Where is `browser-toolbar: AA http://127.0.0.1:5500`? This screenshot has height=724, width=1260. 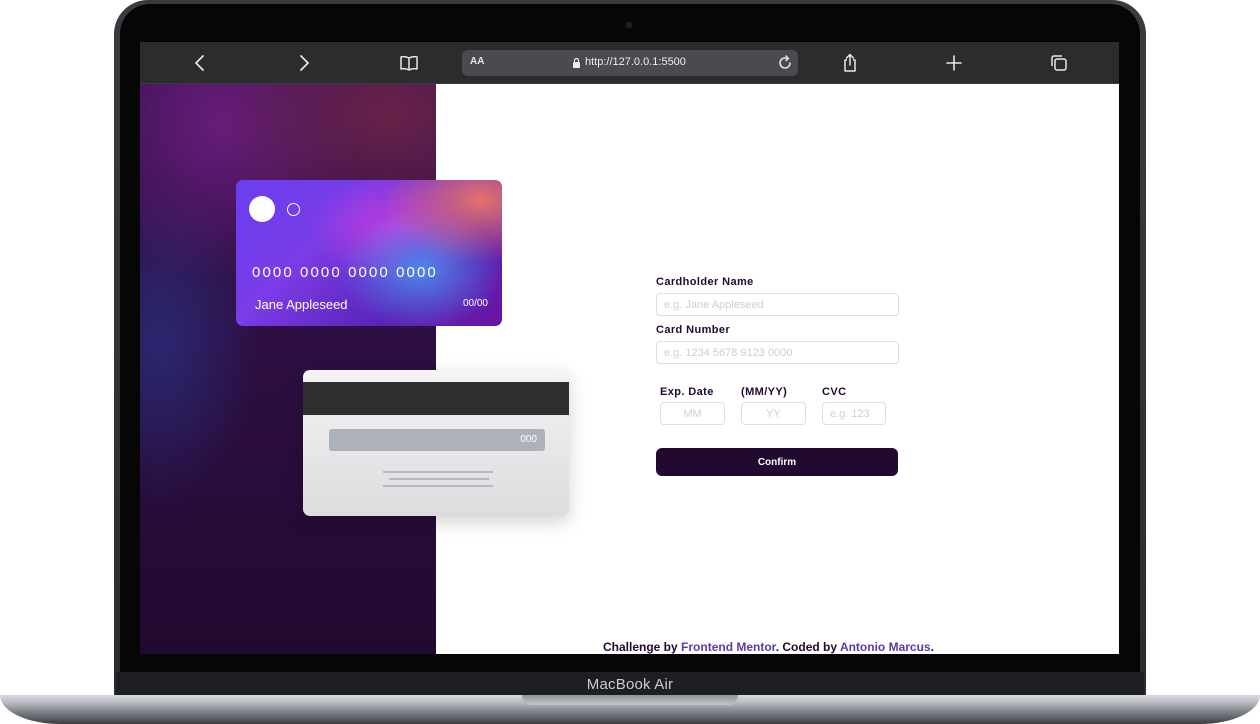 browser-toolbar: AA http://127.0.0.1:5500 is located at coordinates (629, 63).